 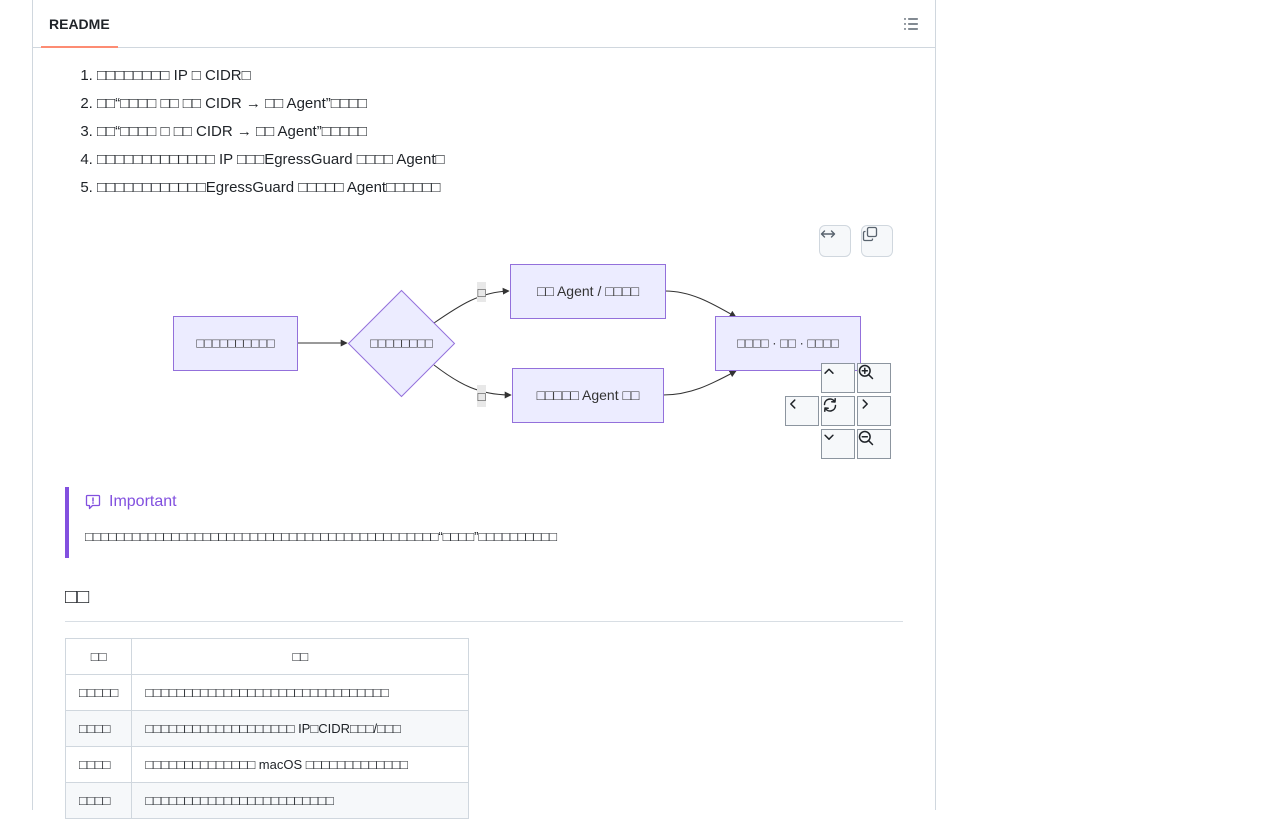 What do you see at coordinates (401, 343) in the screenshot?
I see `node-decision-label: □□□□□□□□` at bounding box center [401, 343].